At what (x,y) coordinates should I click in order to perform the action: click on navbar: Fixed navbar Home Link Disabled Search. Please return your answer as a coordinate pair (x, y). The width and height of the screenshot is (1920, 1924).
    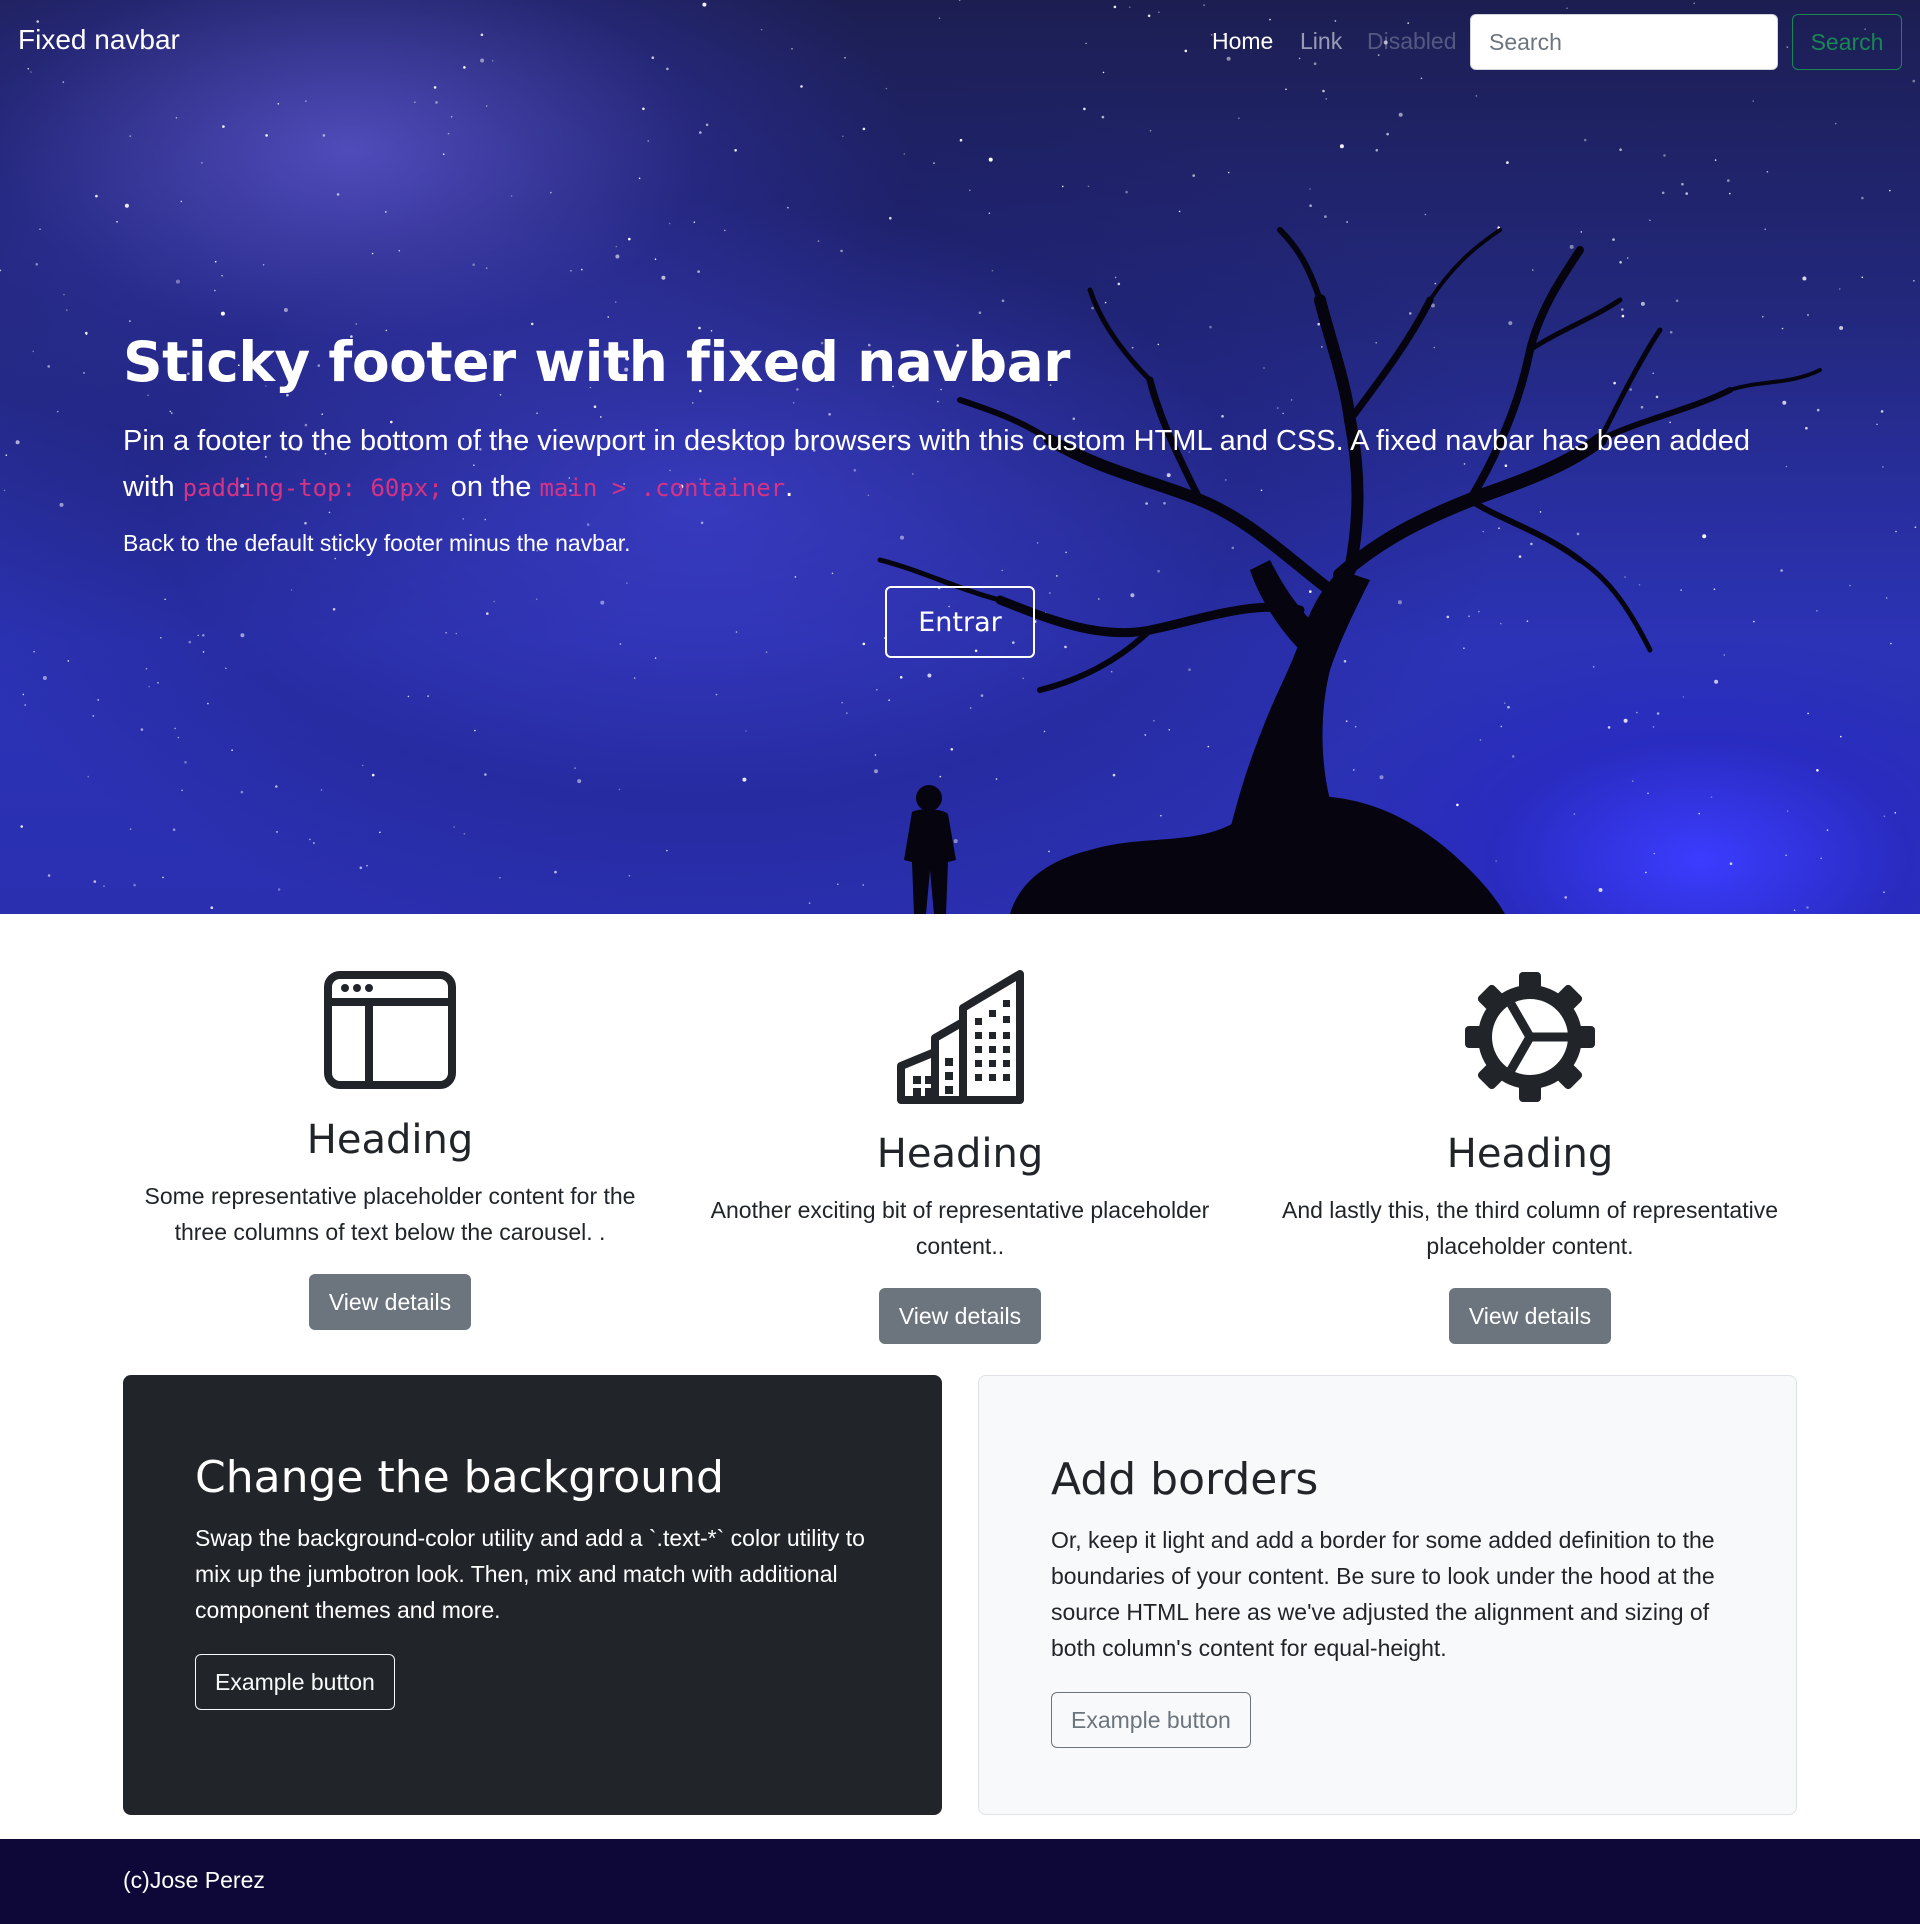
    Looking at the image, I should click on (960, 43).